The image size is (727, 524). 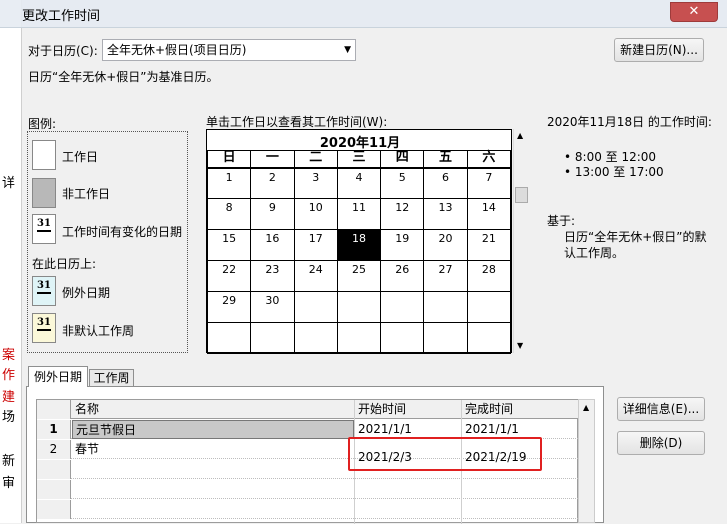 What do you see at coordinates (359, 245) in the screenshot?
I see `calendar-day-selected: 18` at bounding box center [359, 245].